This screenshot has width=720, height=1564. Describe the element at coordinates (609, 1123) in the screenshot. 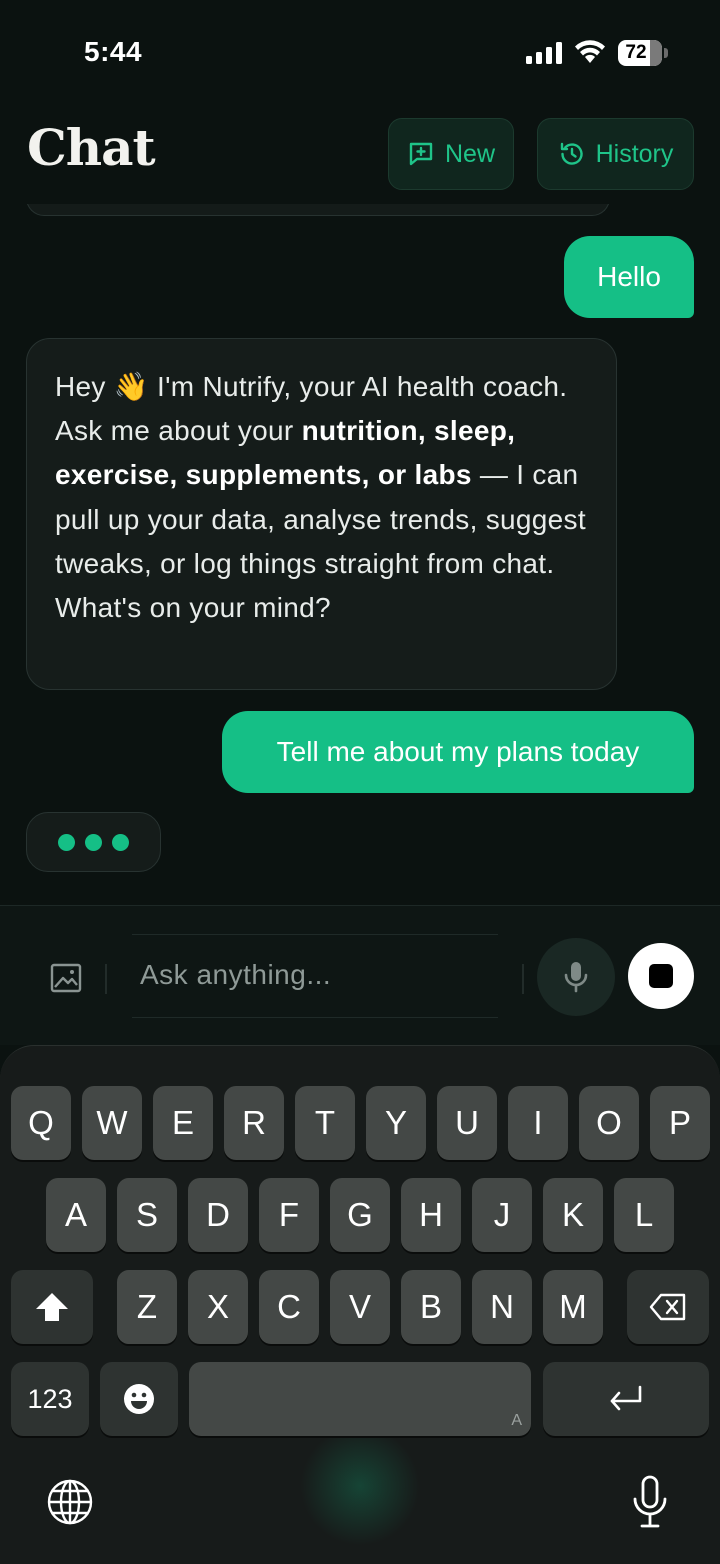

I see `key-o: O` at that location.